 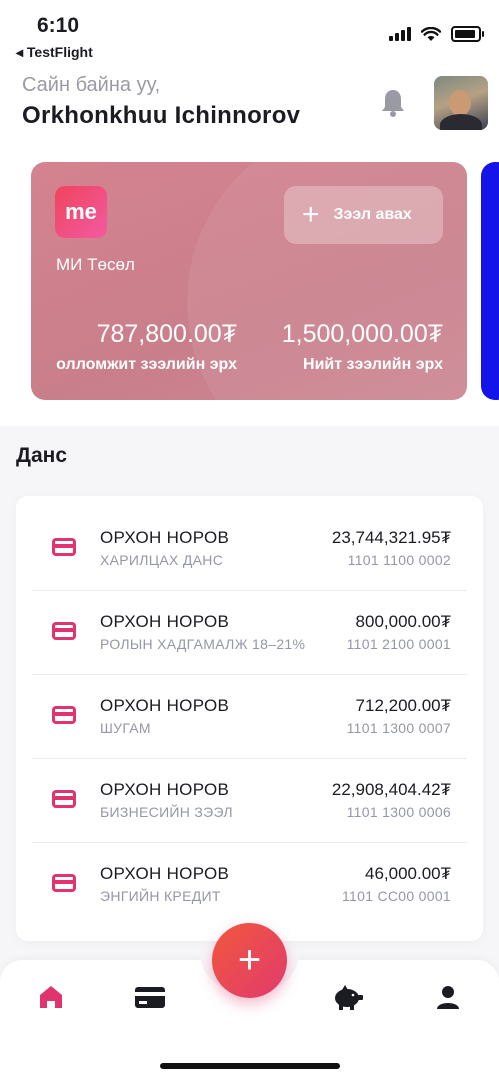 What do you see at coordinates (166, 812) in the screenshot?
I see `account-type: БИЗНЕСИЙН ЗЭЭЛ` at bounding box center [166, 812].